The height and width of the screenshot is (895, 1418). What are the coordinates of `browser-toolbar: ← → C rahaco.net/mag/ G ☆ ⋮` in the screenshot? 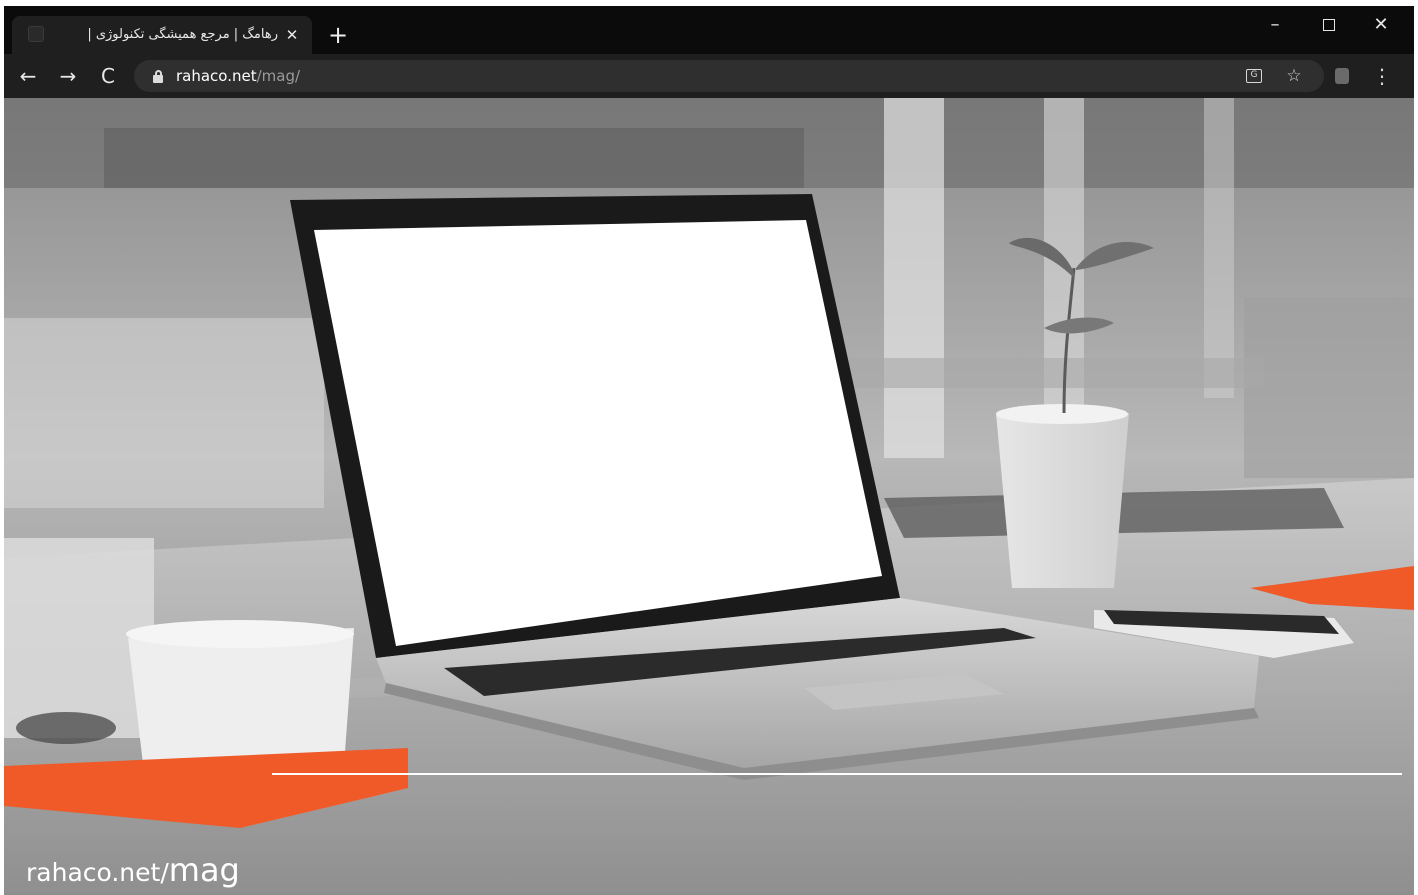 It's located at (709, 76).